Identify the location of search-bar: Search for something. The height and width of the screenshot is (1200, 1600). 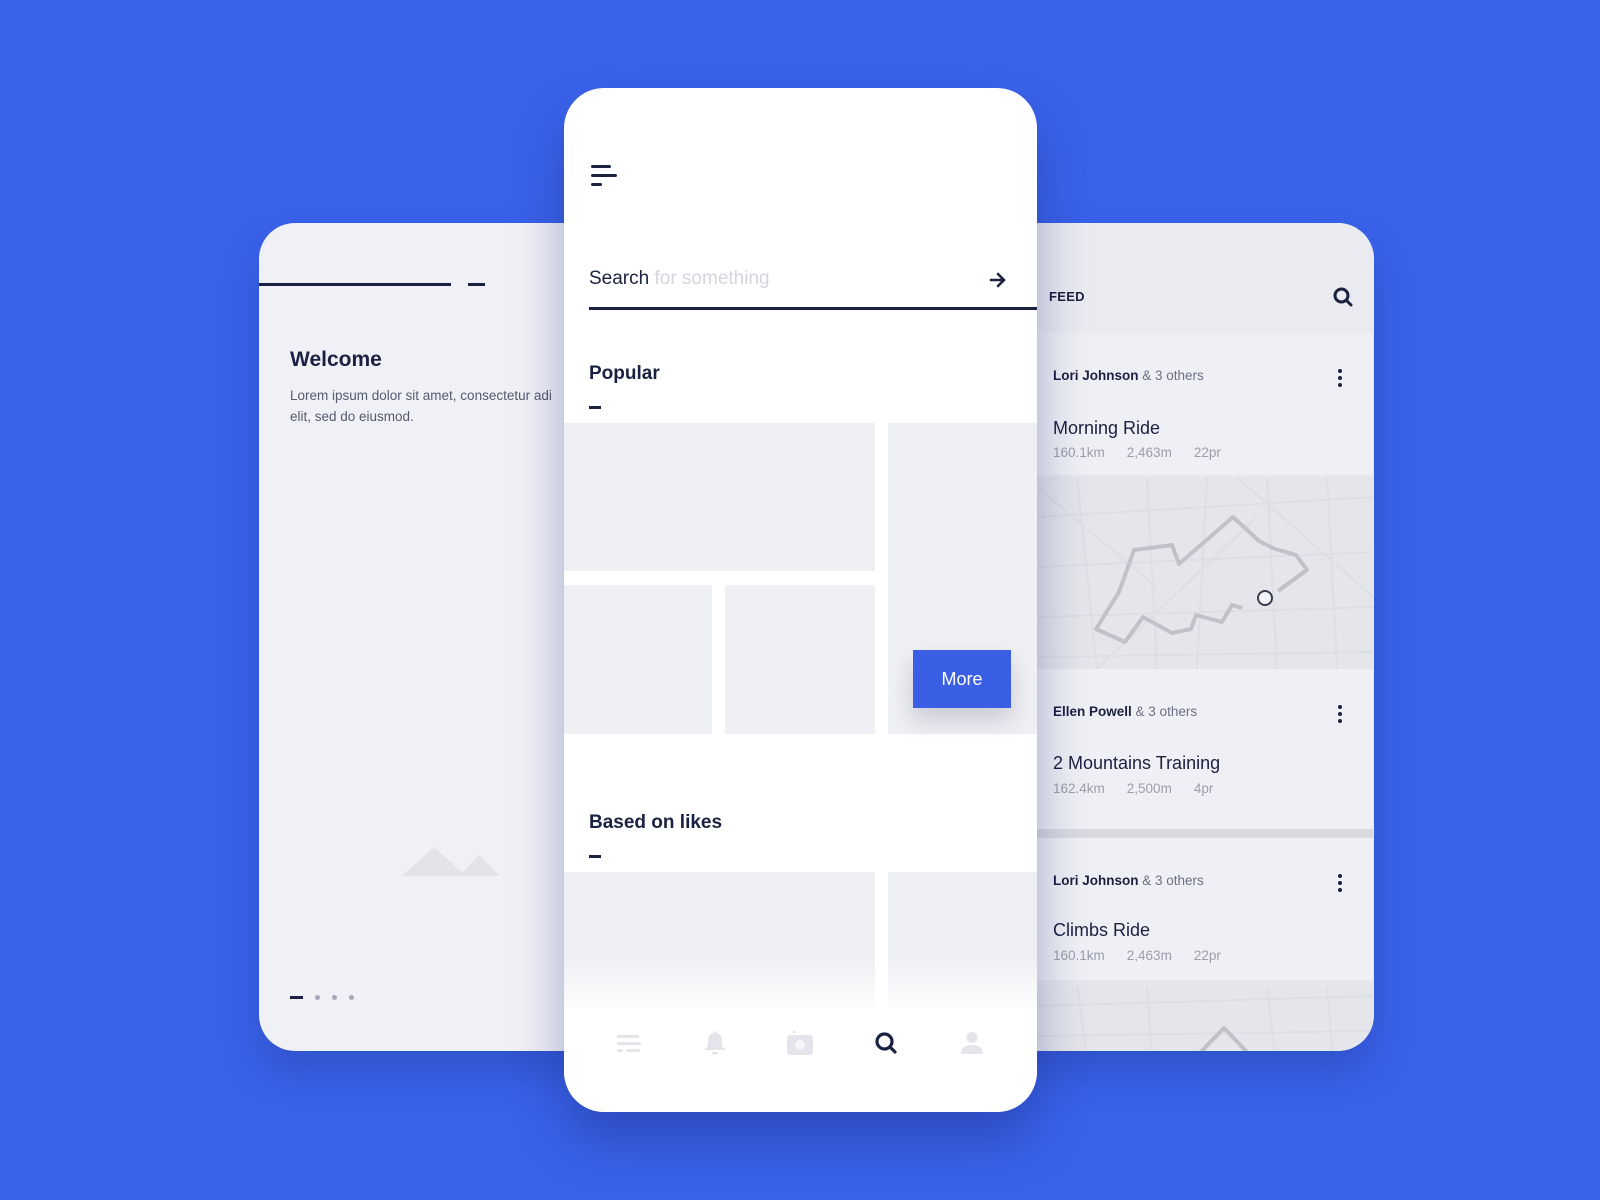
(813, 283).